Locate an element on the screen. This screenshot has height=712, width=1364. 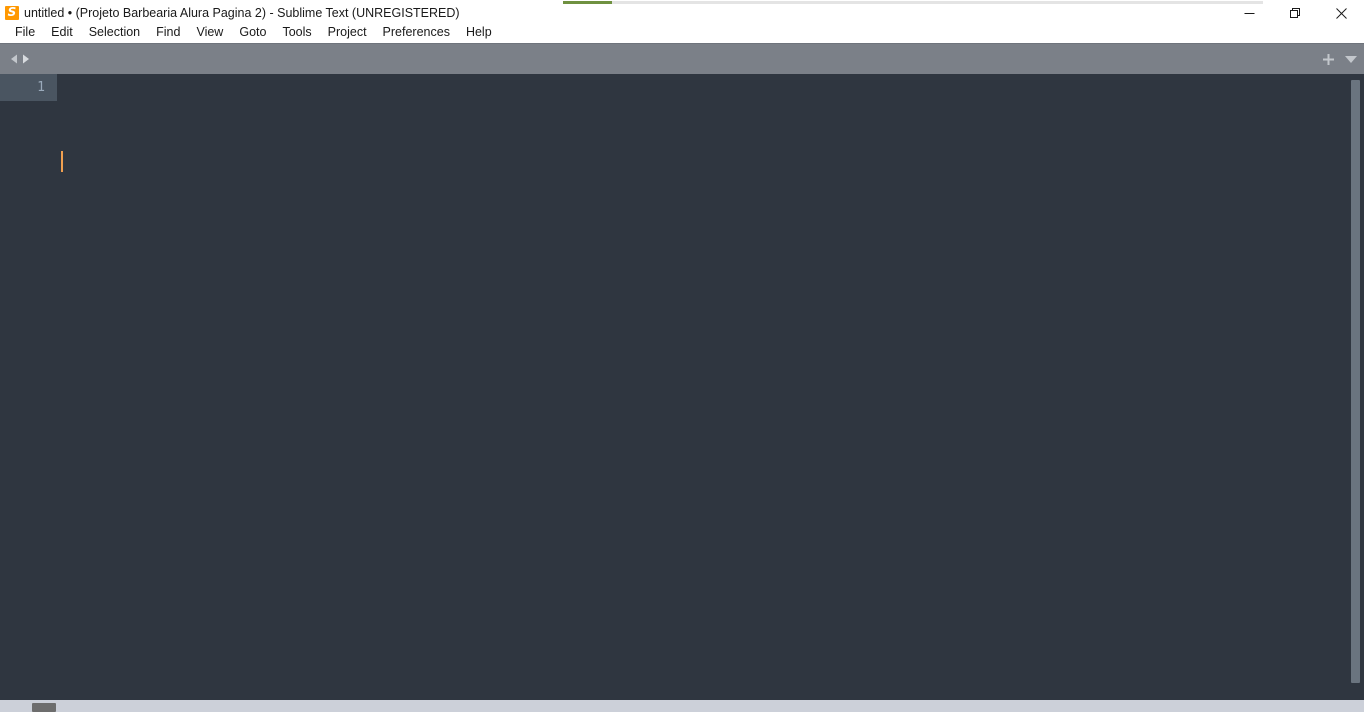
app-icon-glyph: S is located at coordinates (12, 12).